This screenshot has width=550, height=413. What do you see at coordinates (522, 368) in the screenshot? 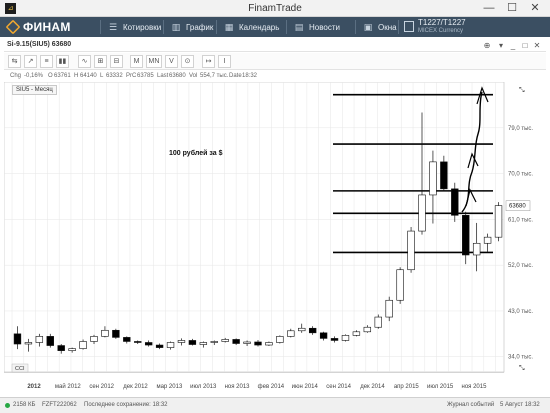
I see `expand-indicator-icon: ⤡` at bounding box center [522, 368].